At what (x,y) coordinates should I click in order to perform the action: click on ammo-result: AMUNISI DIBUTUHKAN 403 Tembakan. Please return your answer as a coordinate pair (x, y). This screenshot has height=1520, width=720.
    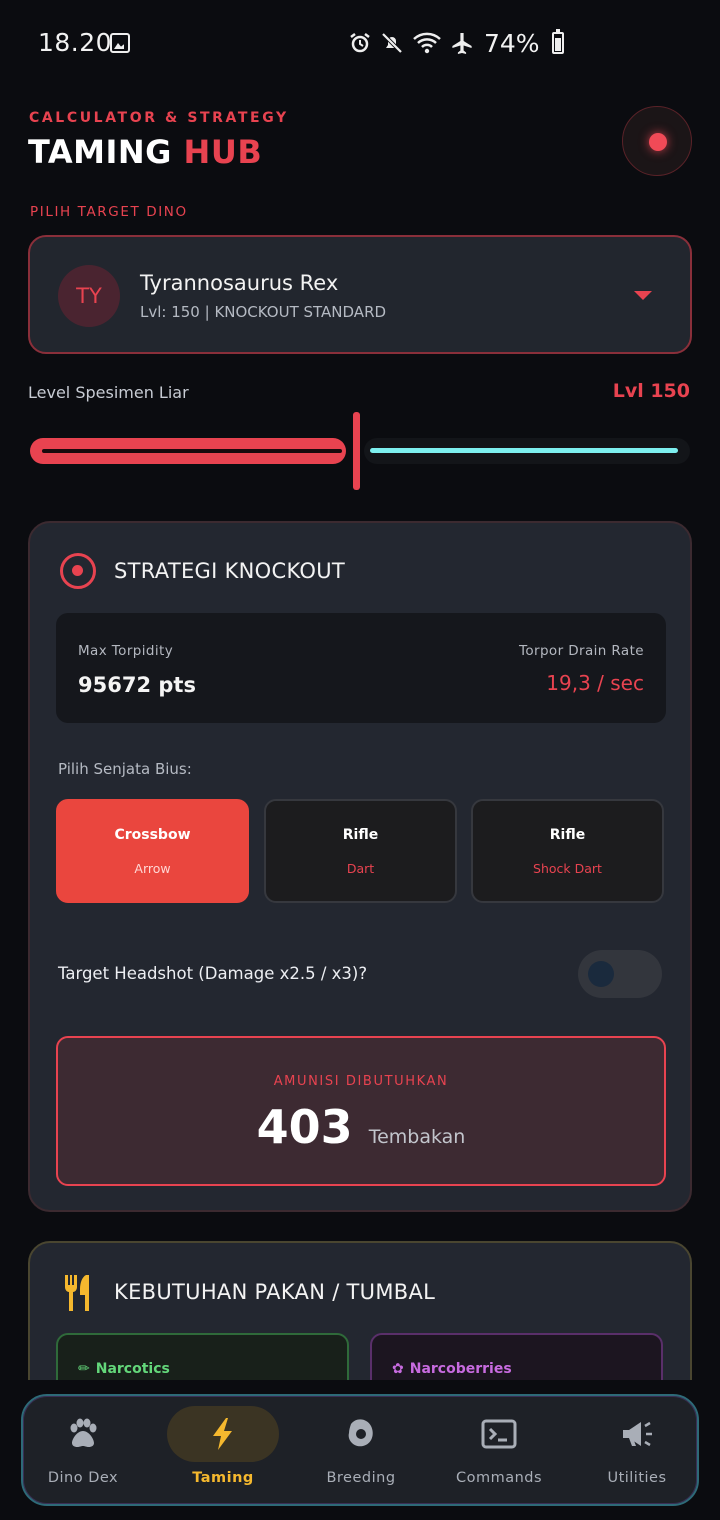
    Looking at the image, I should click on (361, 1111).